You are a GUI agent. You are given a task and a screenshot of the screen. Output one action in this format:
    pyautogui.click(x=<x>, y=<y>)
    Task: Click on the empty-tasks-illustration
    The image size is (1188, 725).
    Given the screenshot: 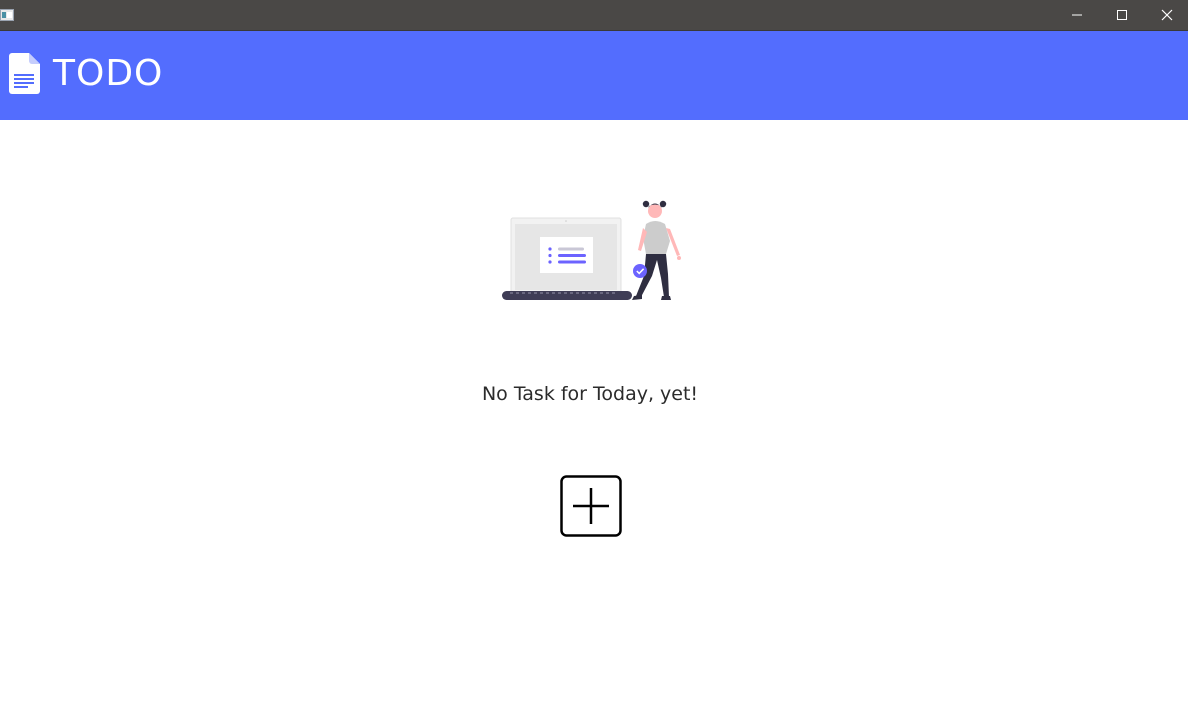 What is the action you would take?
    pyautogui.click(x=591, y=250)
    